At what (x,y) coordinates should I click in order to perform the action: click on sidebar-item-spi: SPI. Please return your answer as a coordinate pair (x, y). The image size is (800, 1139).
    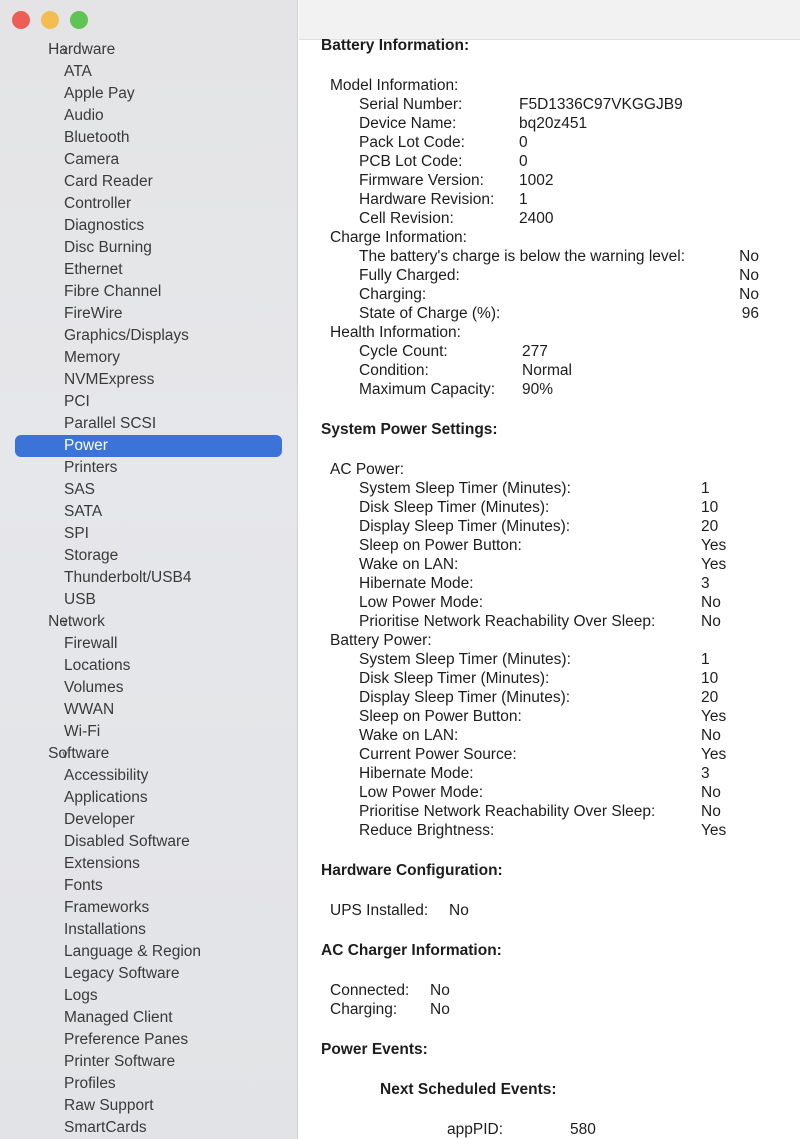
    Looking at the image, I should click on (148, 534).